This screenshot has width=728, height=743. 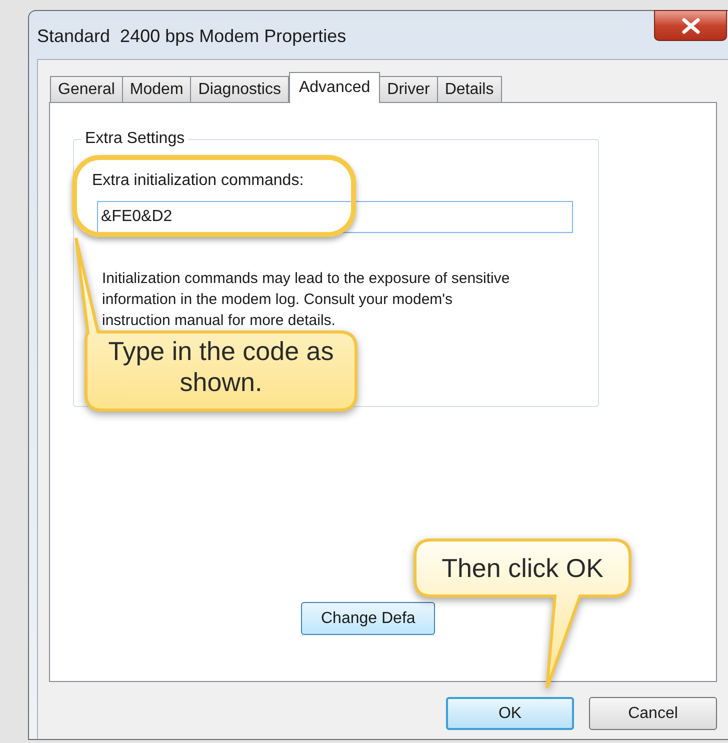 What do you see at coordinates (306, 300) in the screenshot?
I see `note-text: Initialization commands may lead to the exposure of sensitive information in the modem log. Consult your modem's instruction manual for more details.` at bounding box center [306, 300].